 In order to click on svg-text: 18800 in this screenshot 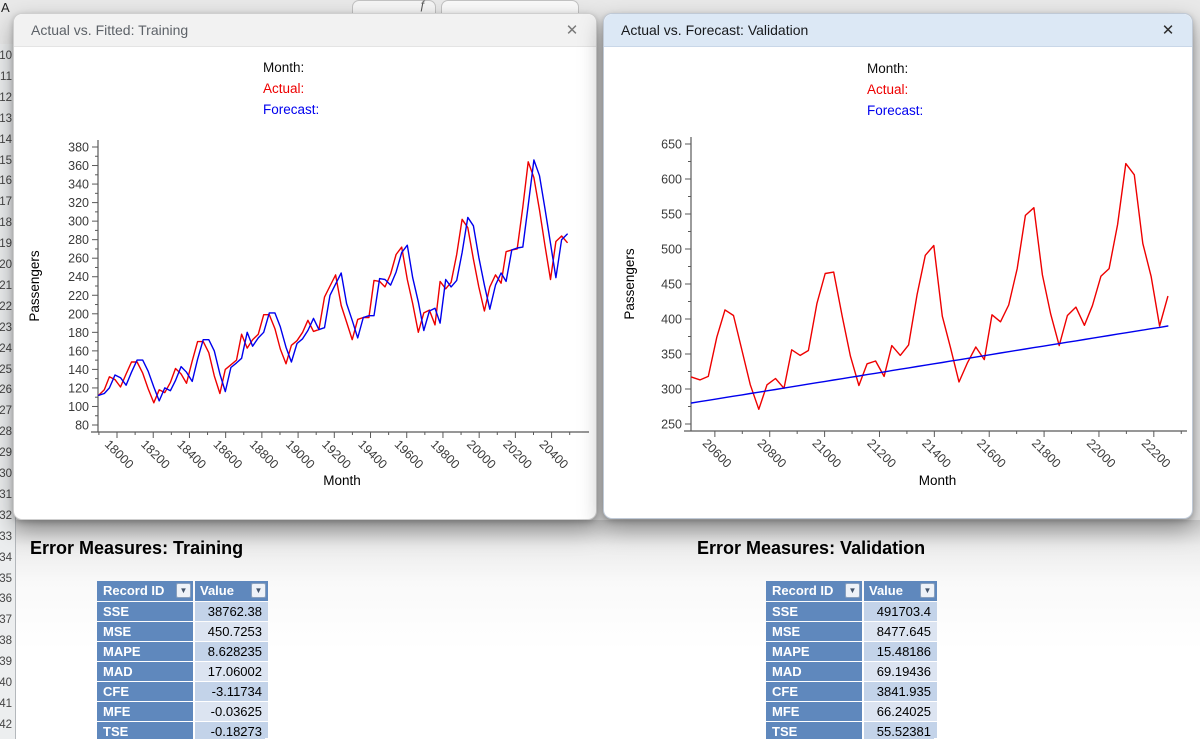, I will do `click(264, 454)`.